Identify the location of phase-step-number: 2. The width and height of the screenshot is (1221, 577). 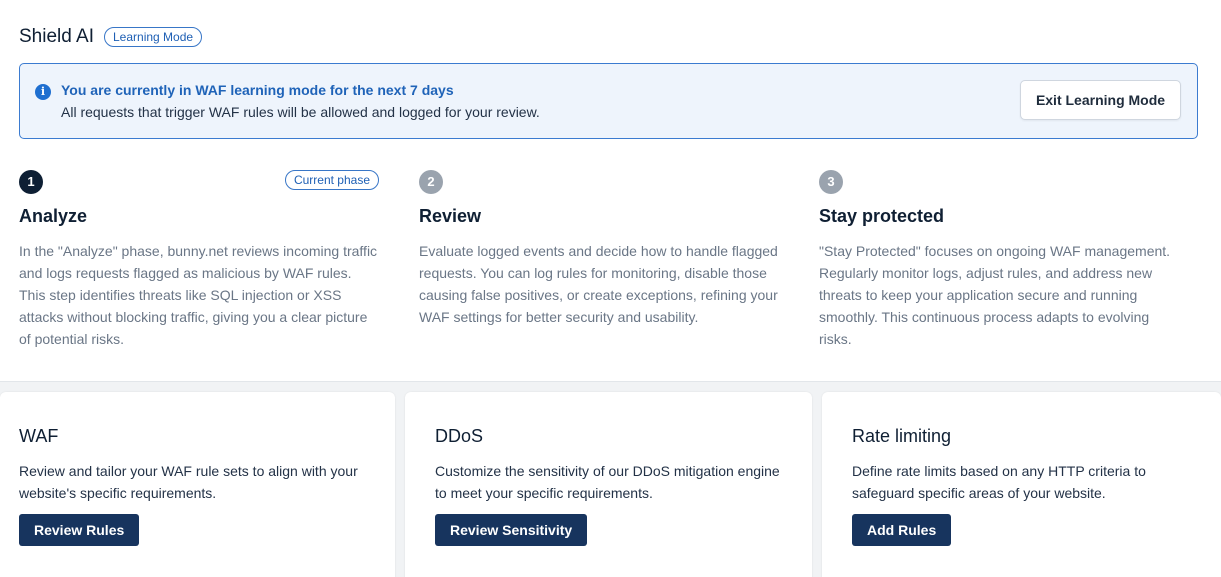
(431, 182).